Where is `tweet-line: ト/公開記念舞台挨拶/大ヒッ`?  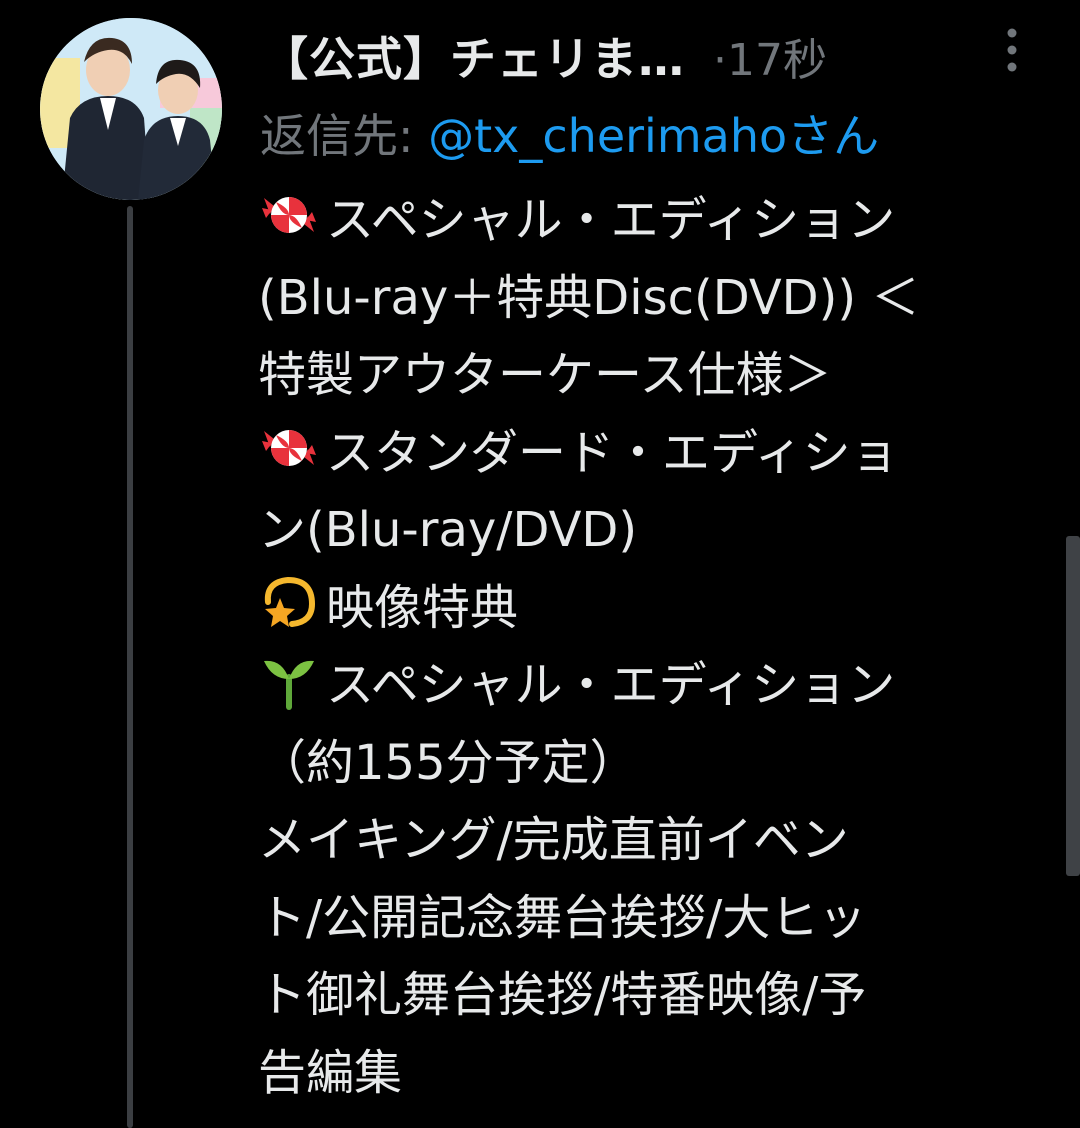 tweet-line: ト/公開記念舞台挨拶/大ヒッ is located at coordinates (562, 917).